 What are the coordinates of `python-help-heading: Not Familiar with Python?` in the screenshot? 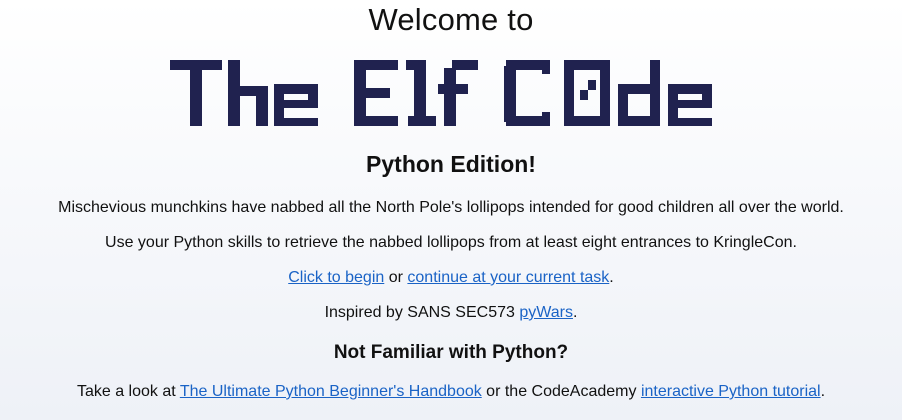 It's located at (451, 352).